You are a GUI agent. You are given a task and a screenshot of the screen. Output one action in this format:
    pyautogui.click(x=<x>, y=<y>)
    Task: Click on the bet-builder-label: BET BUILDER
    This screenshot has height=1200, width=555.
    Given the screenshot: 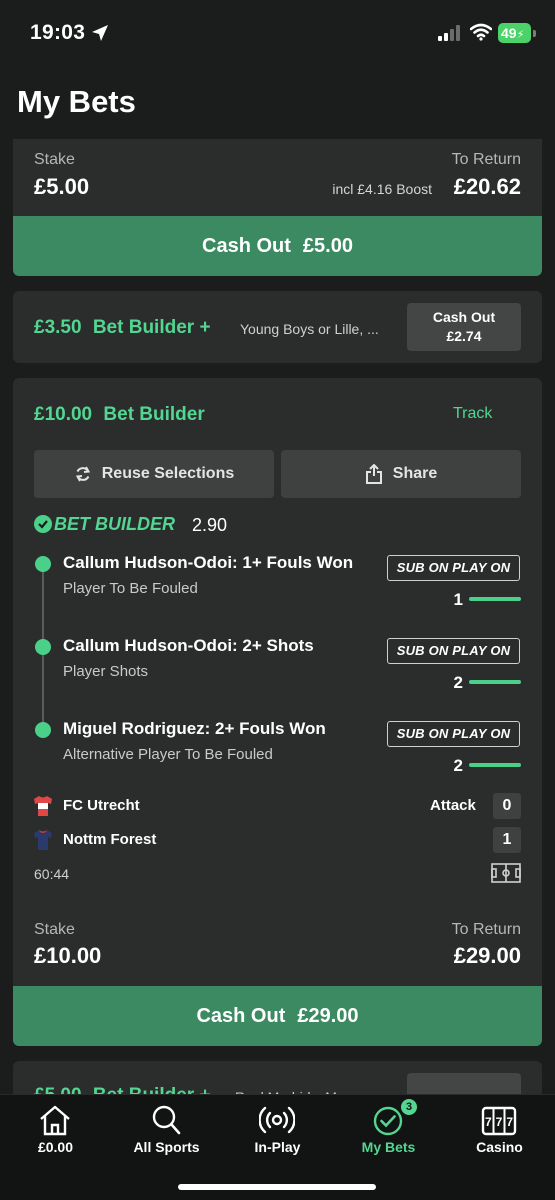 What is the action you would take?
    pyautogui.click(x=114, y=524)
    